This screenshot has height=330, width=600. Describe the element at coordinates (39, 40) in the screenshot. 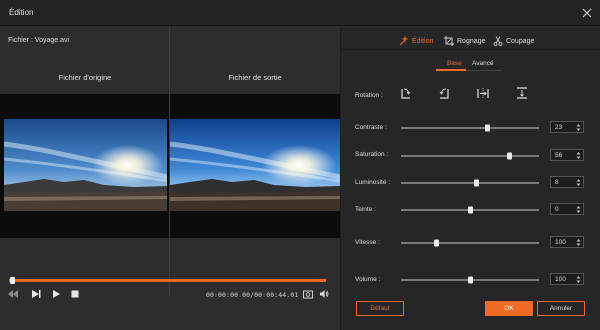

I see `file-name-label: Fichier : Voyage.avi` at that location.